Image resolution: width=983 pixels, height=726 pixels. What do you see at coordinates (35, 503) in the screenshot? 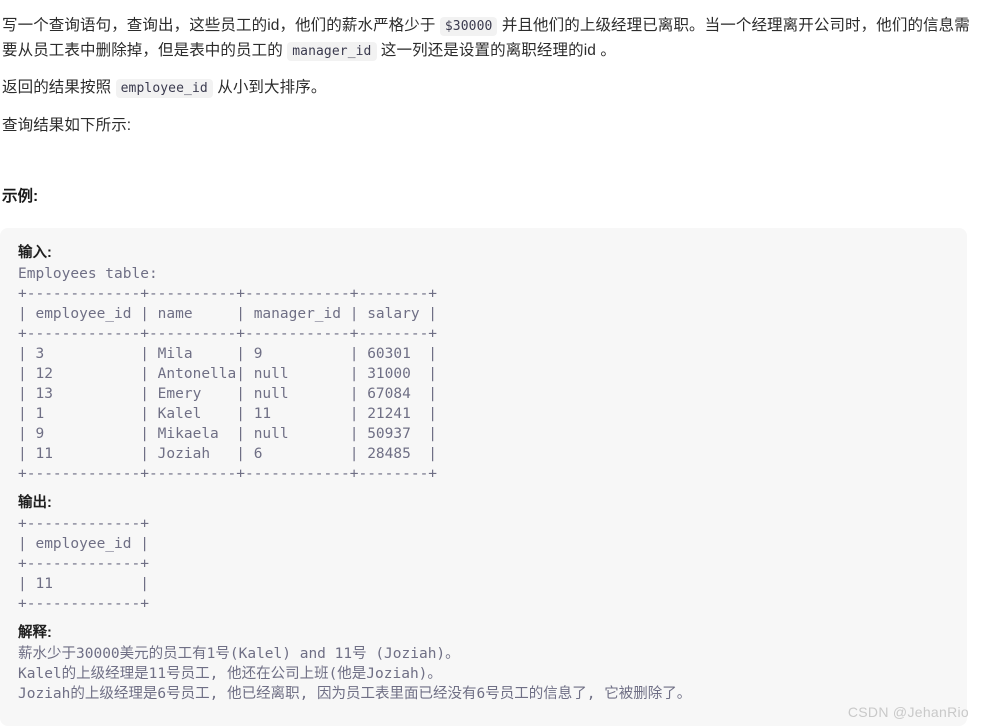
I see `output-label: 输出:` at bounding box center [35, 503].